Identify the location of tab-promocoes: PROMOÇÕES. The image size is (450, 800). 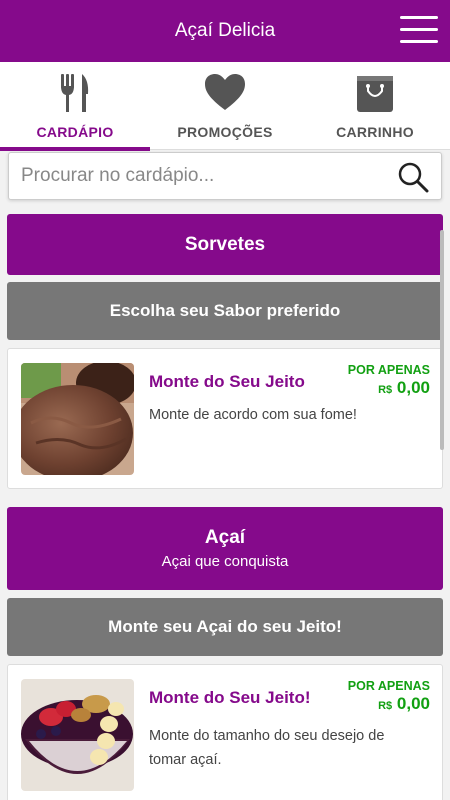
(225, 106).